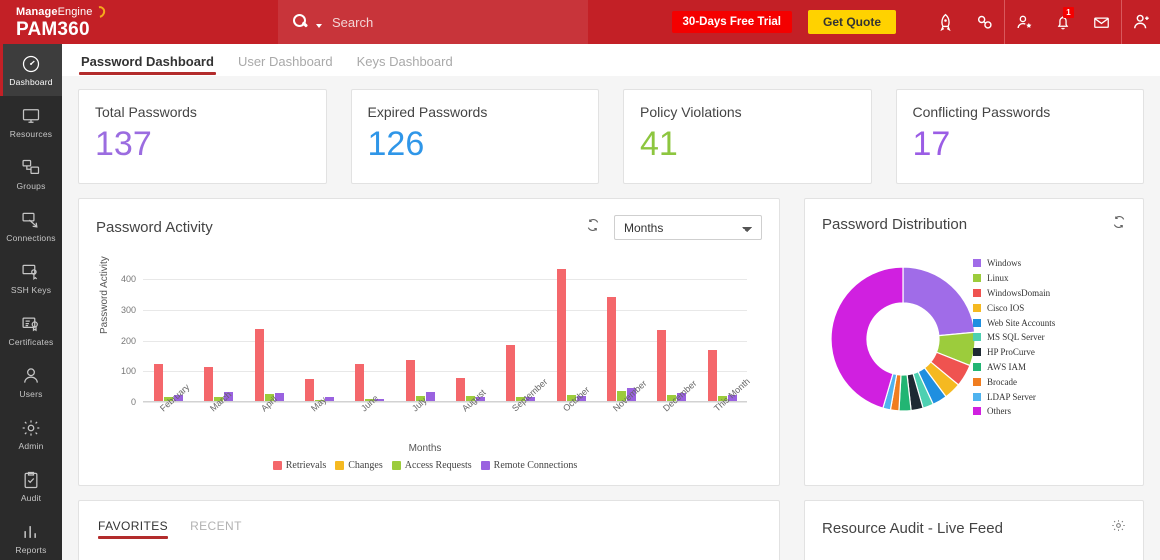 The width and height of the screenshot is (1160, 560). What do you see at coordinates (851, 22) in the screenshot?
I see `get-quote-button: Get Quote` at bounding box center [851, 22].